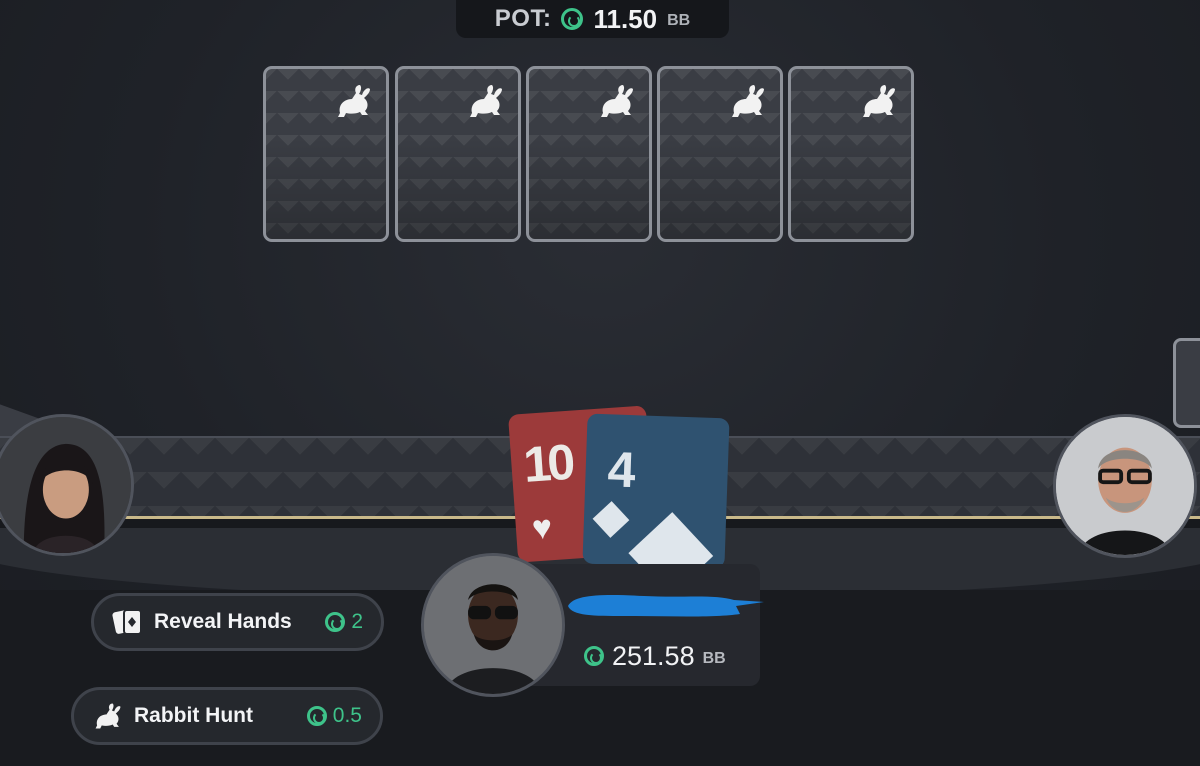  I want to click on heart-icon: ♥, so click(542, 528).